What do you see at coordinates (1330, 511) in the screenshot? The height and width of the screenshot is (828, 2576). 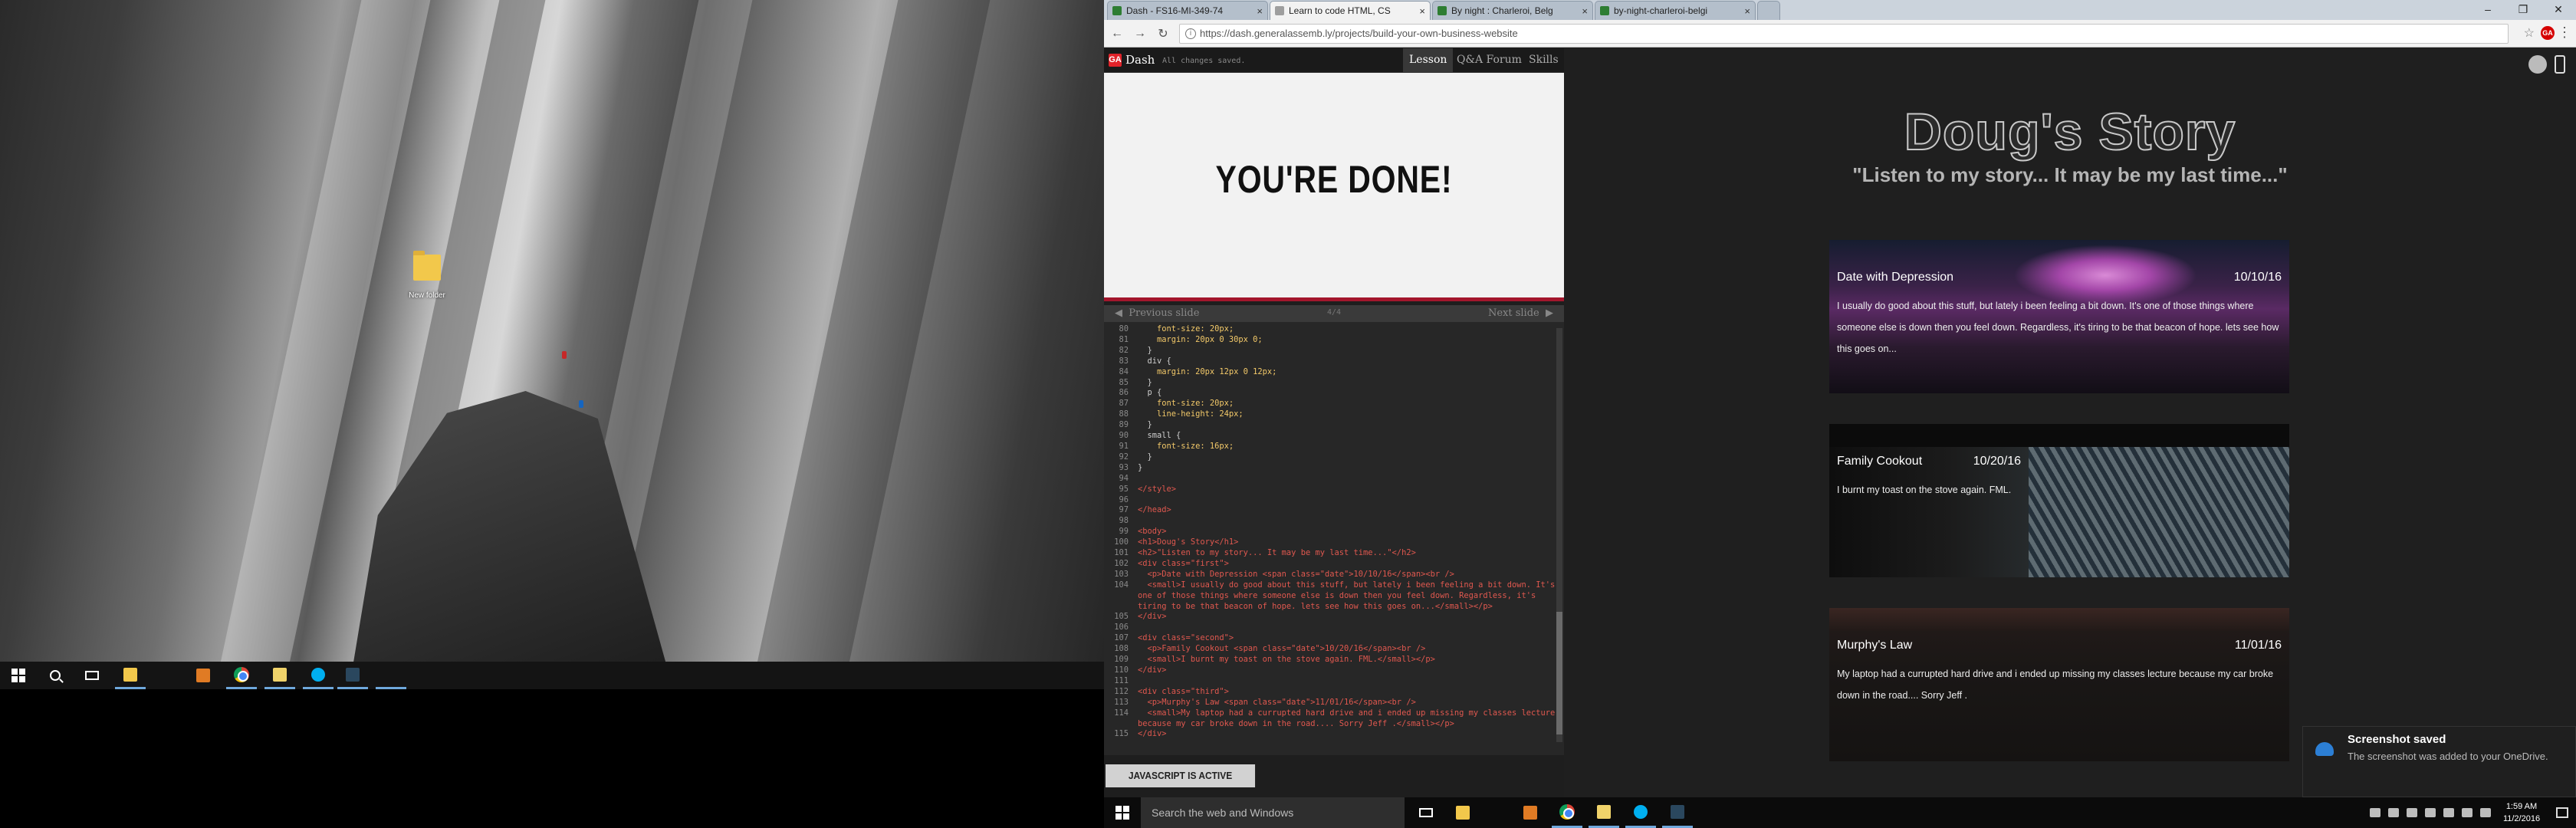 I see `code-line: 97 </head>` at bounding box center [1330, 511].